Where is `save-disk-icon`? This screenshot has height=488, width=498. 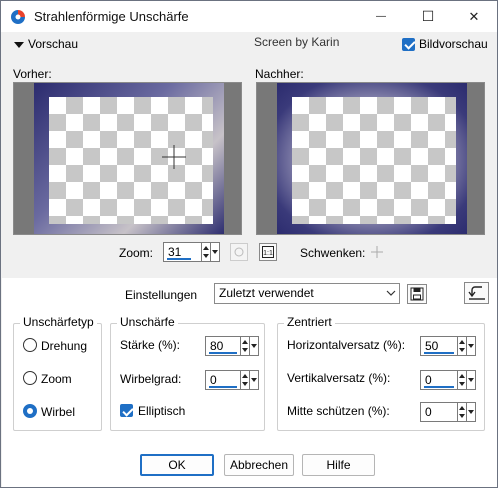 save-disk-icon is located at coordinates (417, 294).